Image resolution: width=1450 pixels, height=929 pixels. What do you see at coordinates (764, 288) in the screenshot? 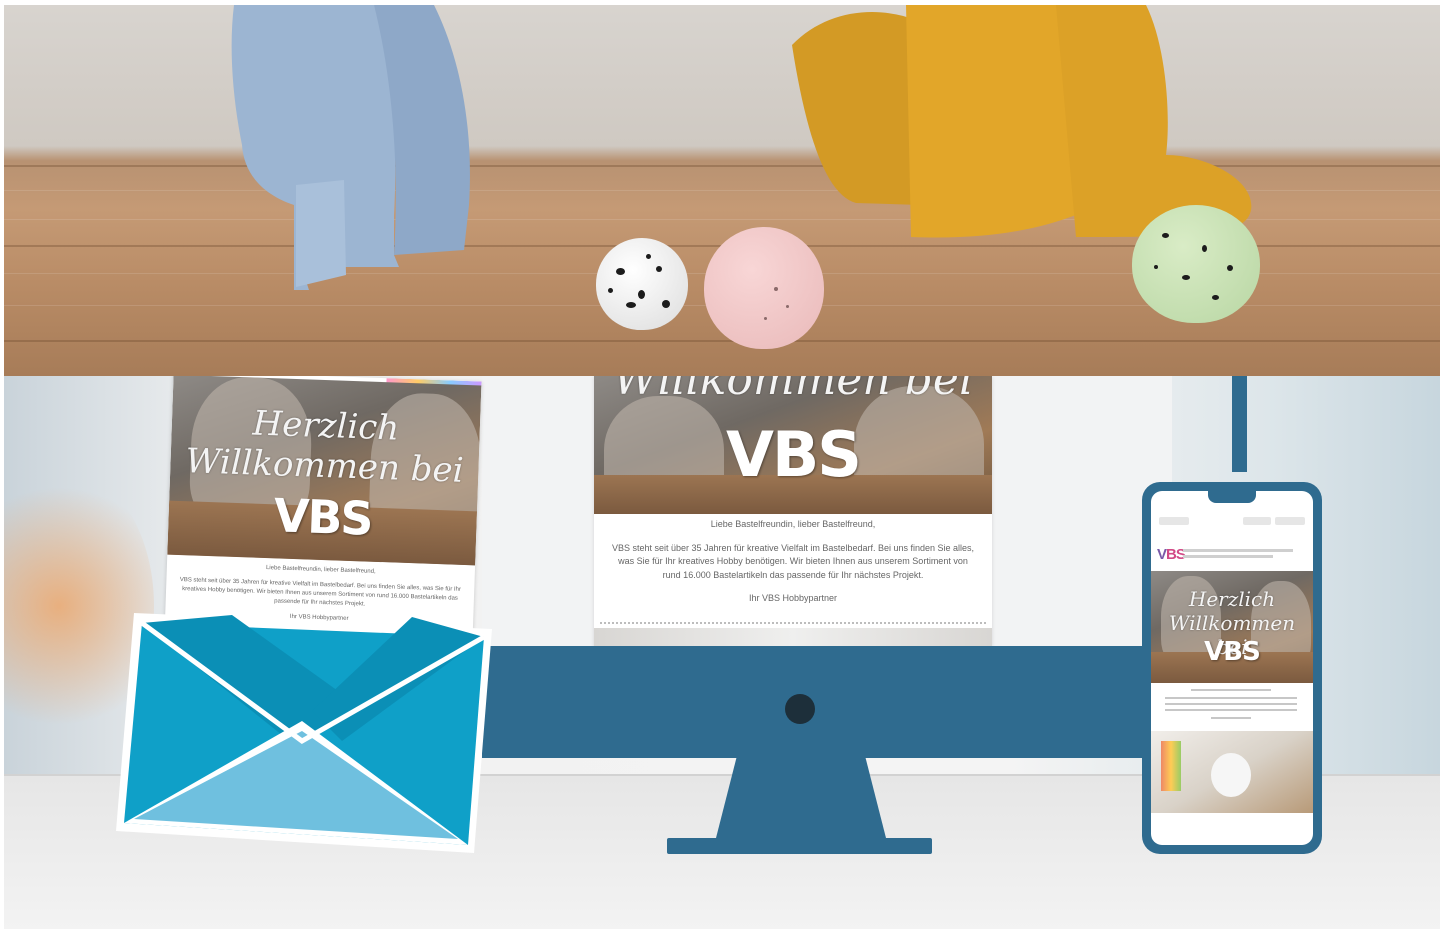
I see `pink-egg` at bounding box center [764, 288].